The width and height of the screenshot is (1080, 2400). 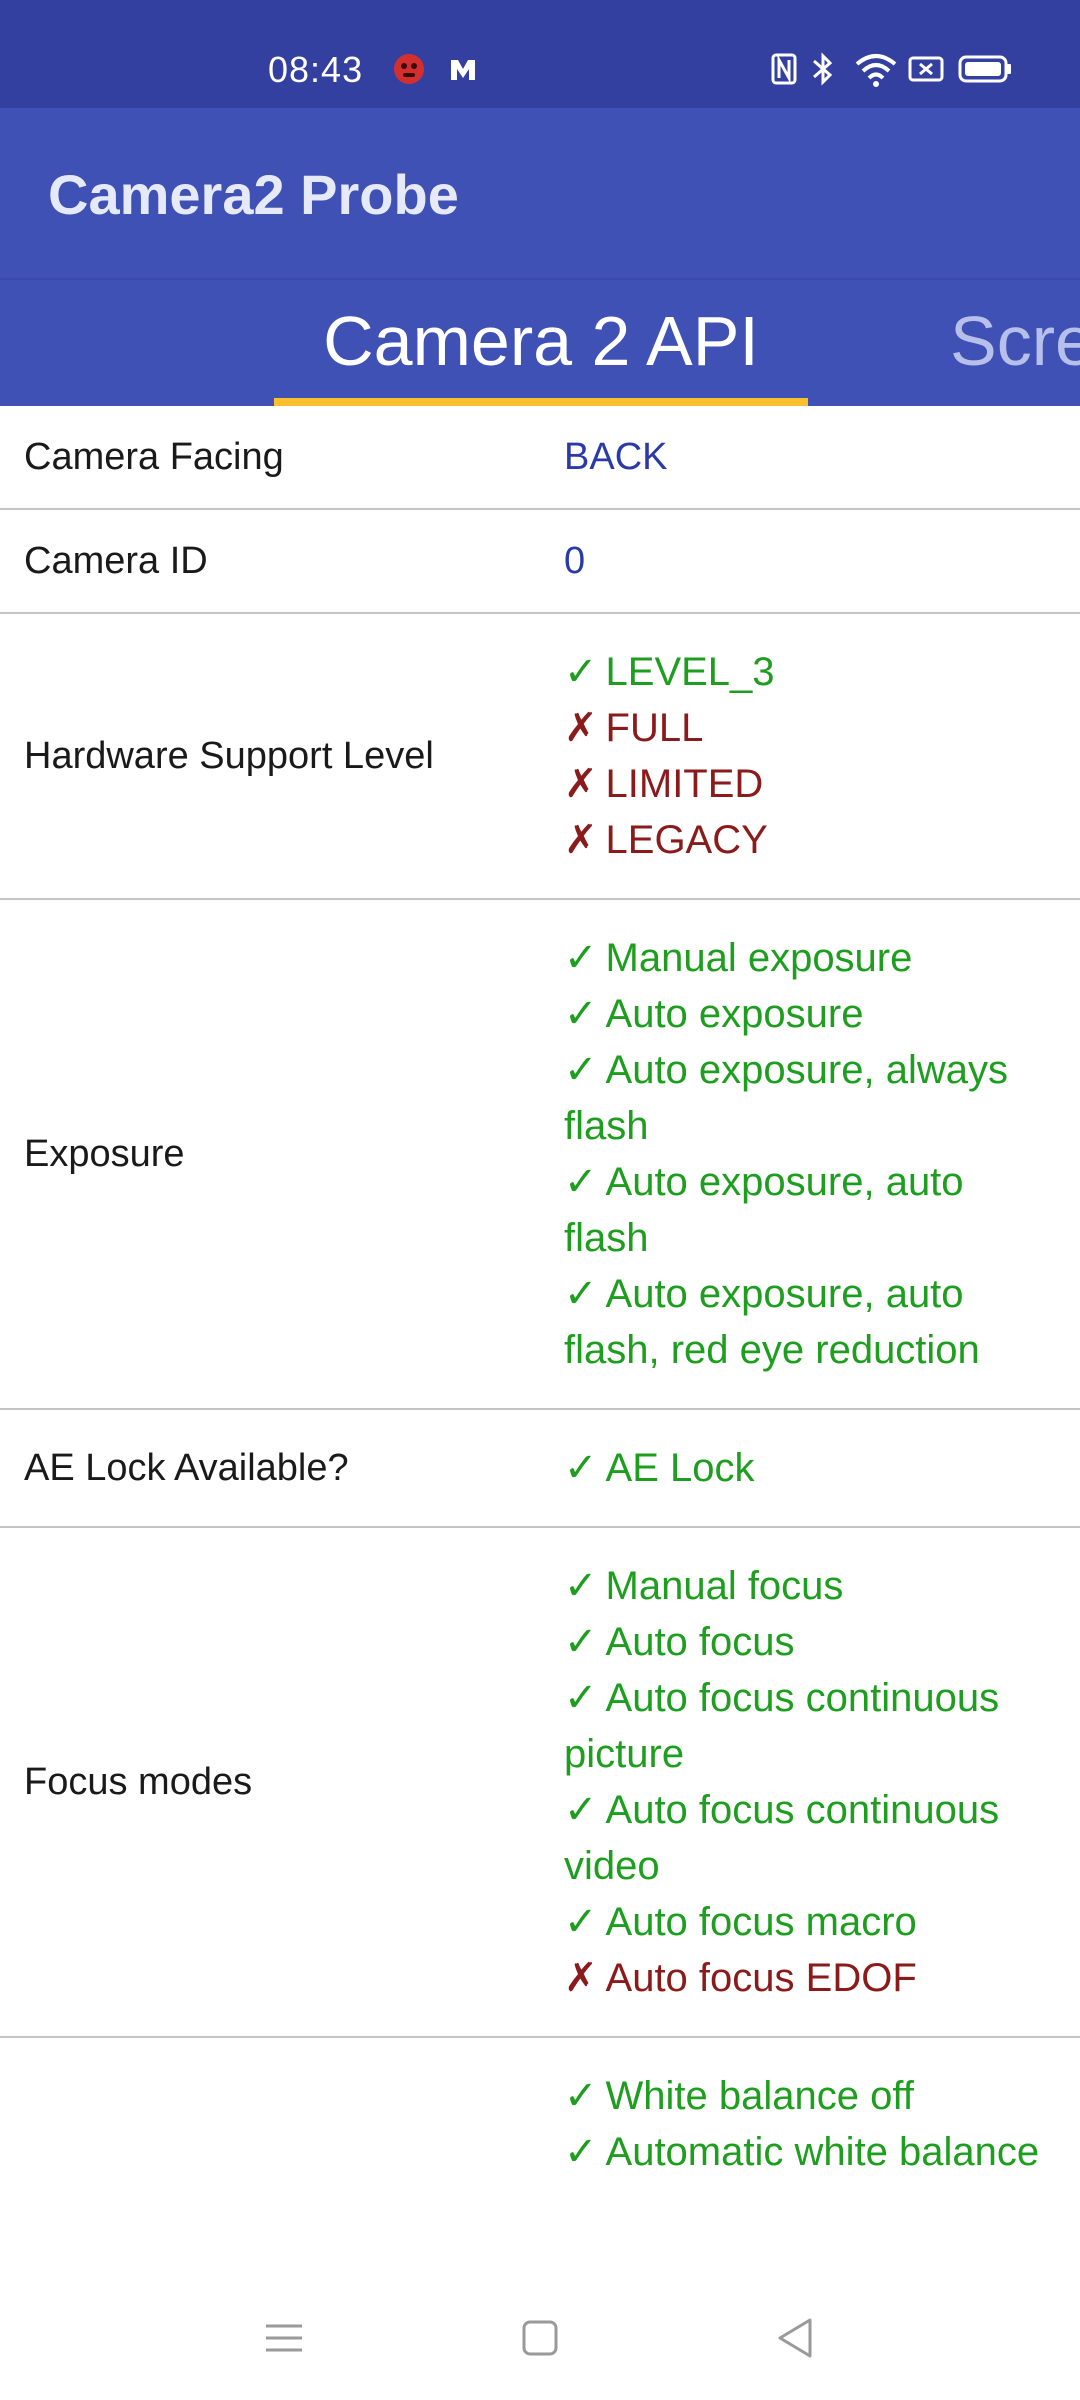 I want to click on row-label: Focus modes, so click(x=138, y=1782).